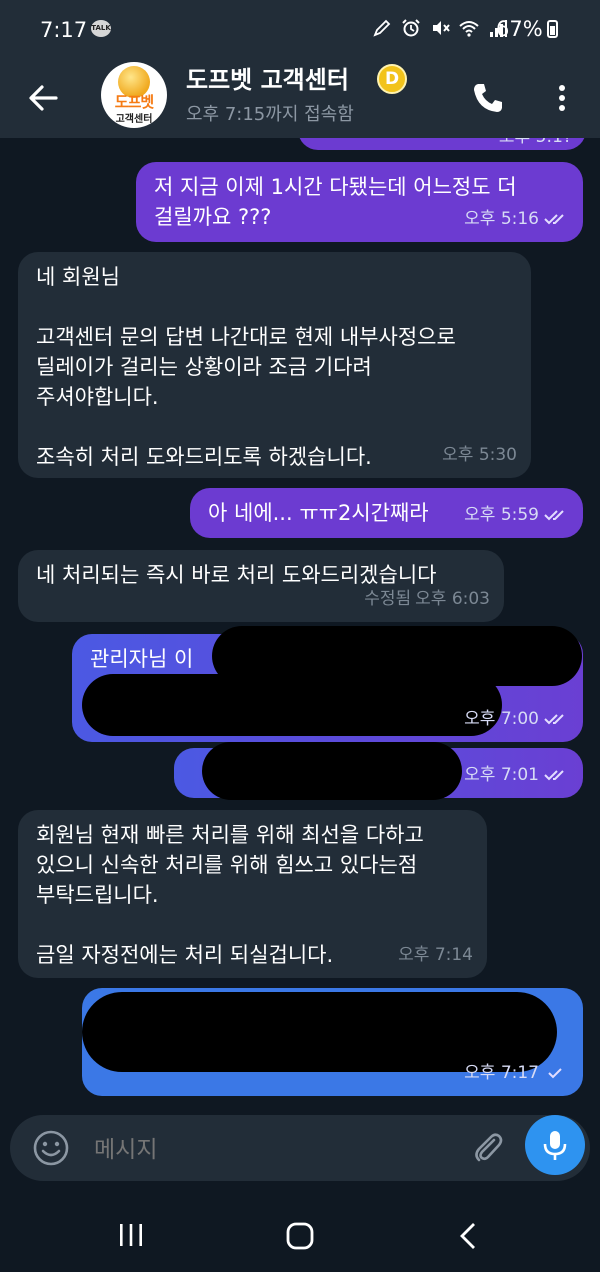 The height and width of the screenshot is (1272, 600). I want to click on message-bubble-outgoing: 오후 7:01, so click(378, 771).